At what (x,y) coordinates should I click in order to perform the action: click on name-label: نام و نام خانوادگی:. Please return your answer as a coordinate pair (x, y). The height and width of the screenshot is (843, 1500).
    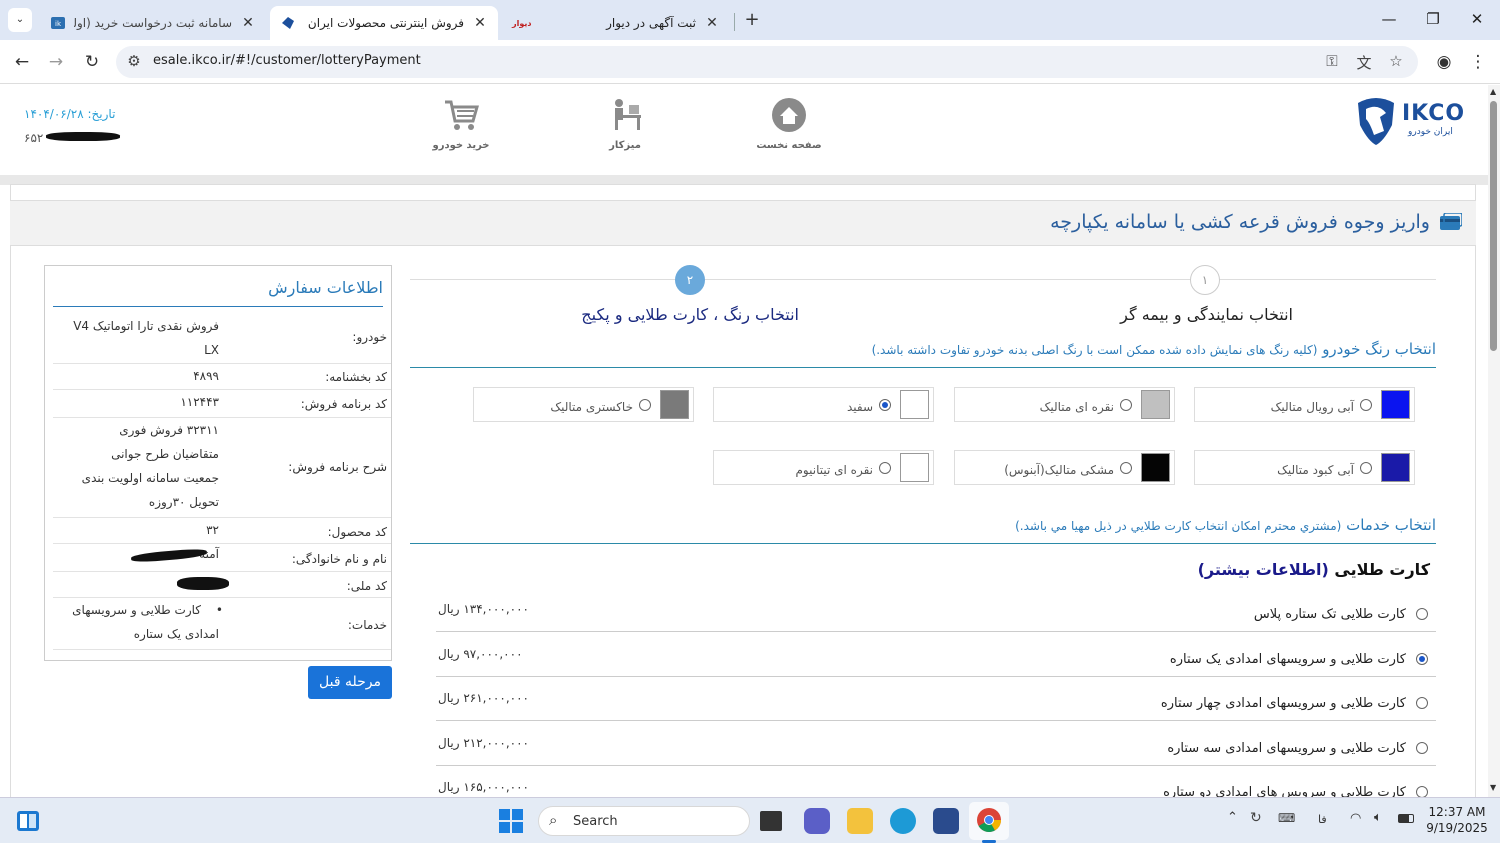
    Looking at the image, I should click on (339, 559).